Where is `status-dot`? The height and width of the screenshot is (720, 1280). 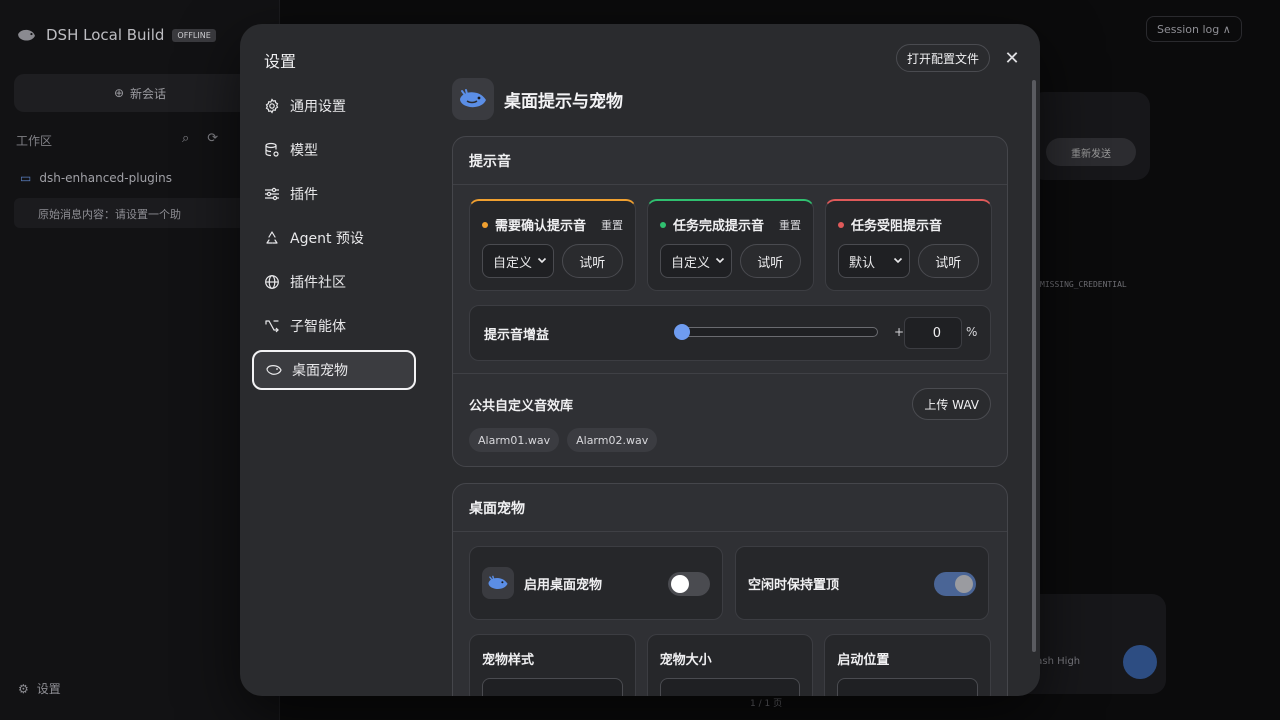
status-dot is located at coordinates (663, 224).